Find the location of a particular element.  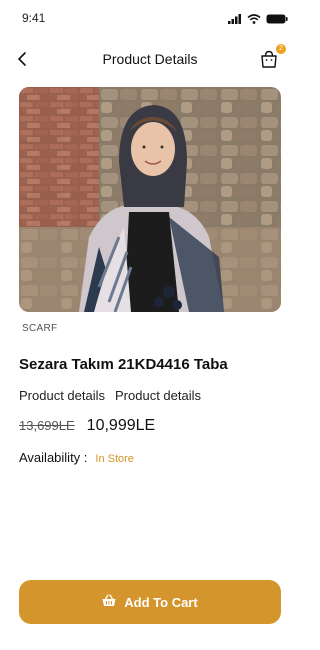

status-icons is located at coordinates (258, 20).